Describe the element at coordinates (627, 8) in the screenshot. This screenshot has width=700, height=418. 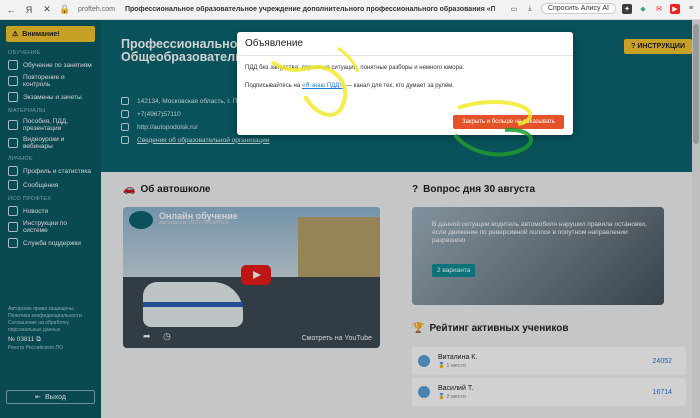
I see `extension-icon: ✦` at that location.